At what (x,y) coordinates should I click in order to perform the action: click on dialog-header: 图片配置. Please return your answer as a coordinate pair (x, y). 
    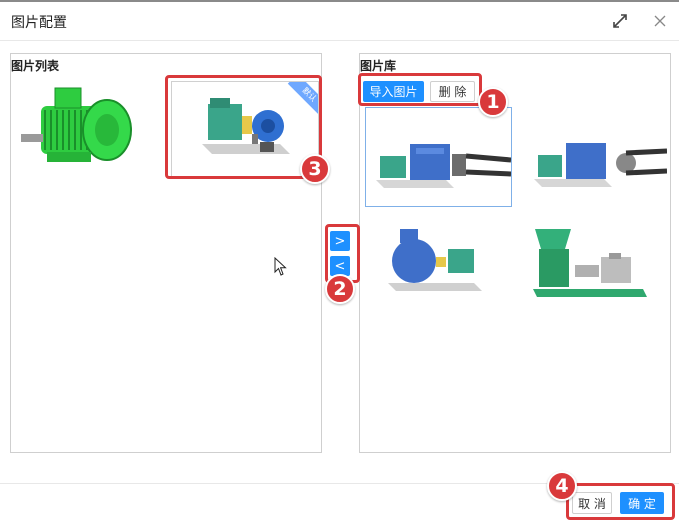
    Looking at the image, I should click on (339, 21).